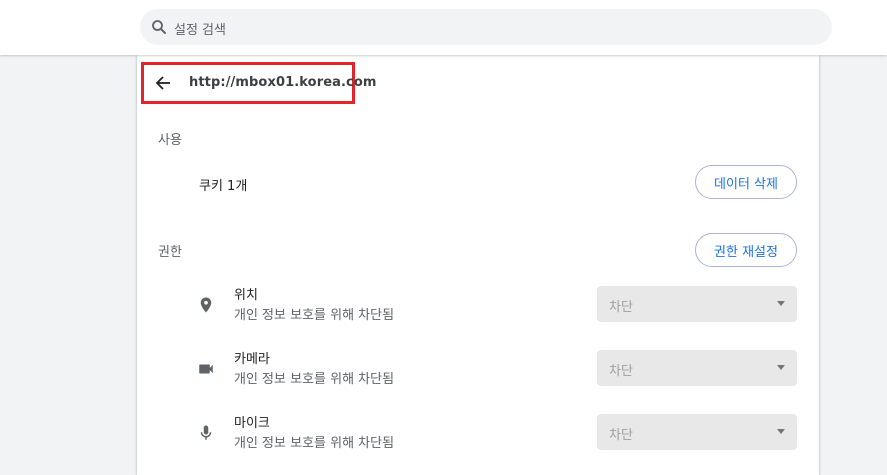  What do you see at coordinates (697, 432) in the screenshot?
I see `microphone-permission-select: 차단` at bounding box center [697, 432].